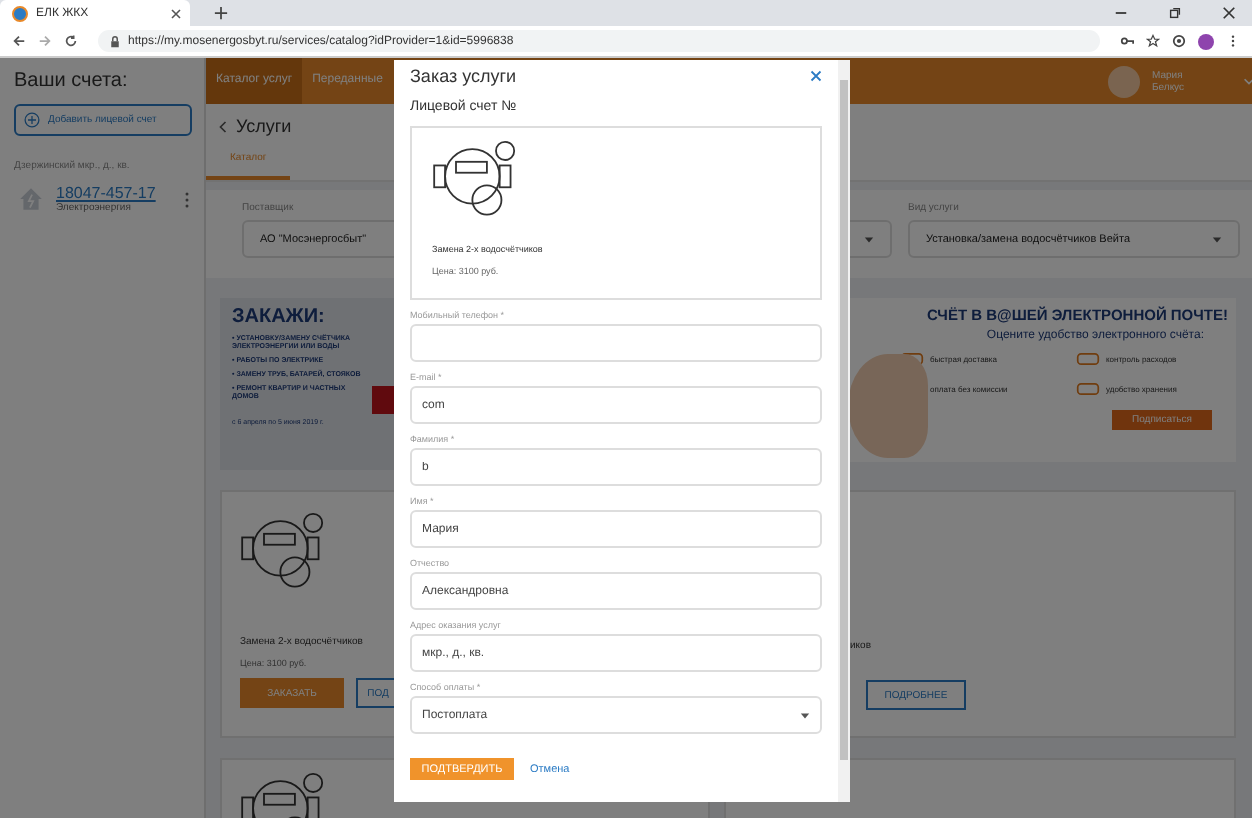  What do you see at coordinates (816, 76) in the screenshot?
I see `close-icon` at bounding box center [816, 76].